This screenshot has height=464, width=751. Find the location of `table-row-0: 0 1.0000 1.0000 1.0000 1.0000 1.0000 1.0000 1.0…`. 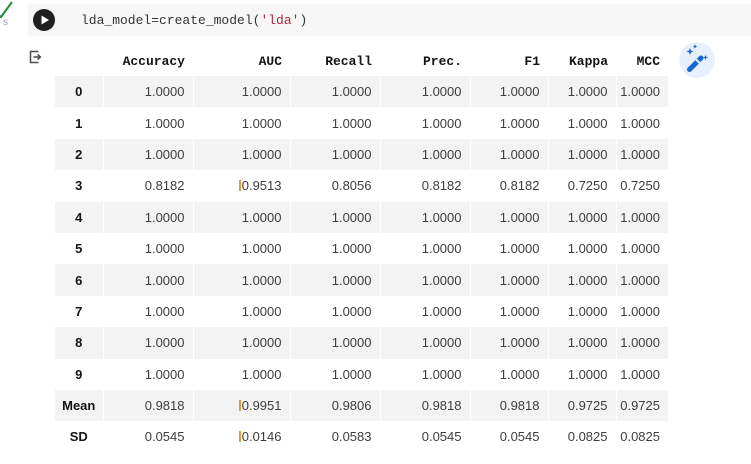

table-row-0: 0 1.0000 1.0000 1.0000 1.0000 1.0000 1.0000 1.0… is located at coordinates (361, 92).